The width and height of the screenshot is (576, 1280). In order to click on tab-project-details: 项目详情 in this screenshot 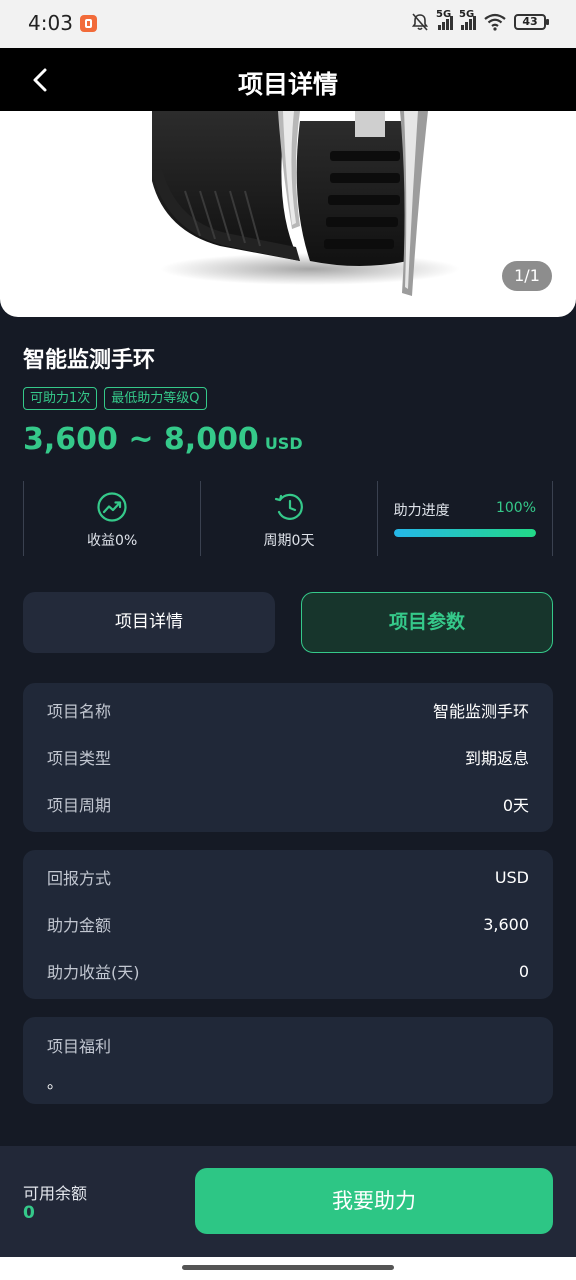, I will do `click(149, 622)`.